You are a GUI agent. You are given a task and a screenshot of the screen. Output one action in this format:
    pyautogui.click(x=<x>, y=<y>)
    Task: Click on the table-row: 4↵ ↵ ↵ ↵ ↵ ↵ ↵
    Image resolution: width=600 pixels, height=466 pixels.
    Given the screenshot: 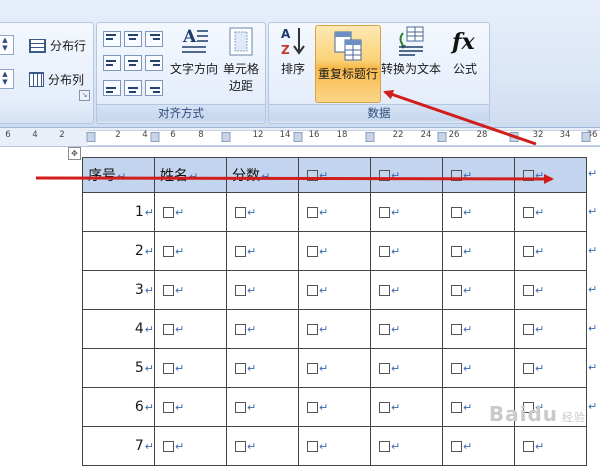 What is the action you would take?
    pyautogui.click(x=334, y=329)
    